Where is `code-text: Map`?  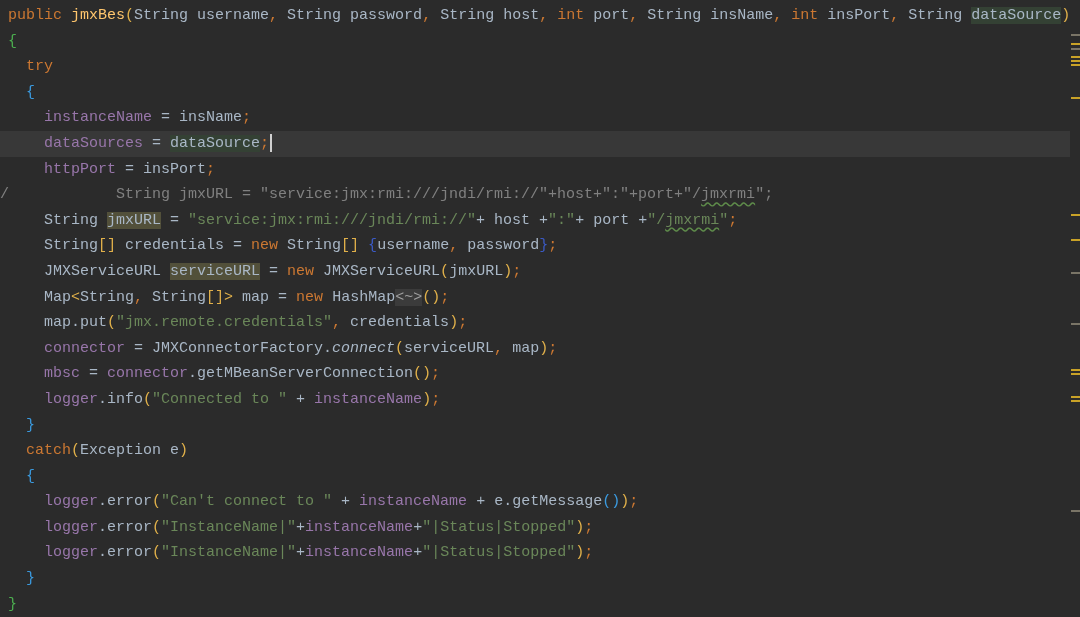 code-text: Map is located at coordinates (57, 297).